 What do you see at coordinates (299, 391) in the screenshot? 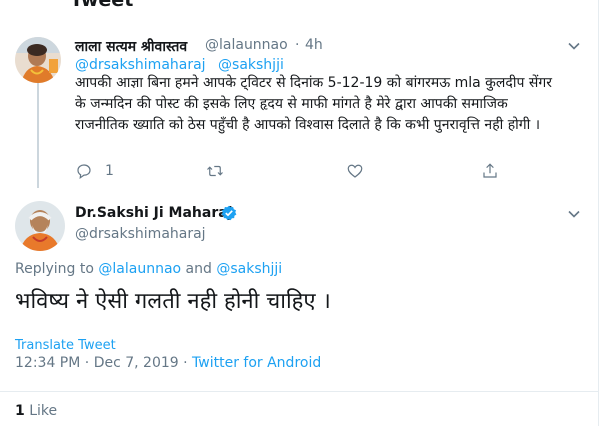
I see `divider` at bounding box center [299, 391].